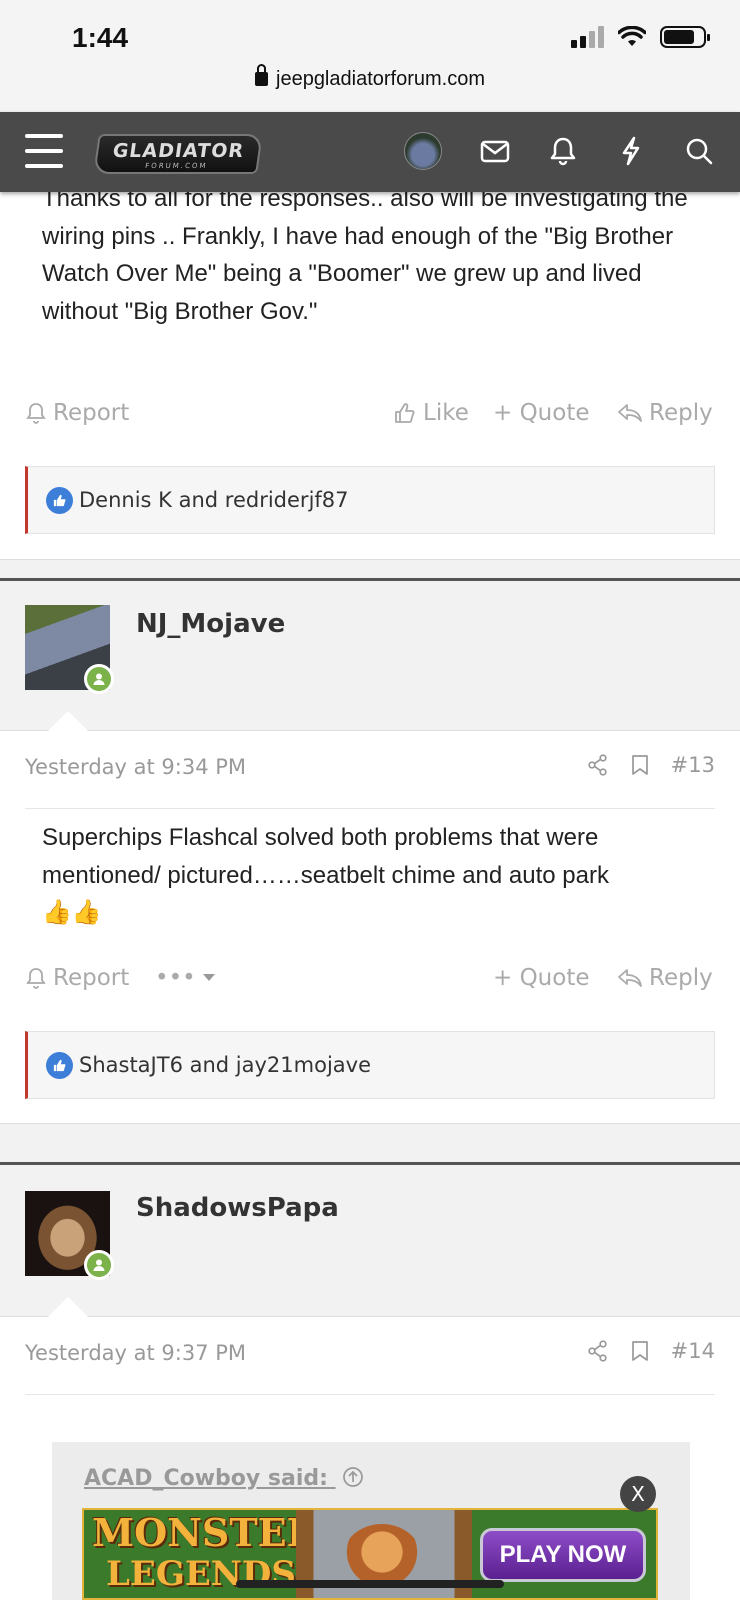  What do you see at coordinates (210, 624) in the screenshot?
I see `username: NJ_Mojave` at bounding box center [210, 624].